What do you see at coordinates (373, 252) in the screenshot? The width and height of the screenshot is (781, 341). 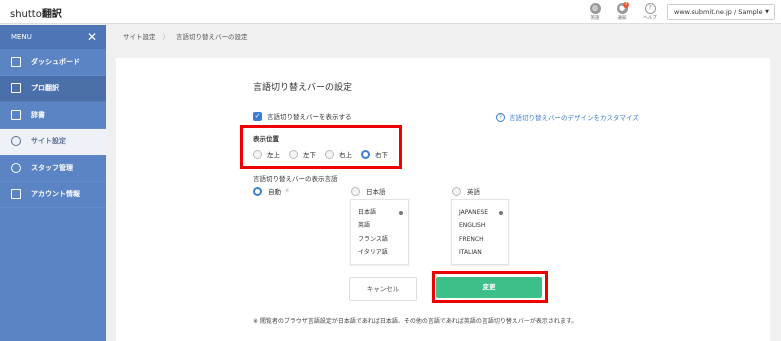 I see `list-item-label: イタリア語` at bounding box center [373, 252].